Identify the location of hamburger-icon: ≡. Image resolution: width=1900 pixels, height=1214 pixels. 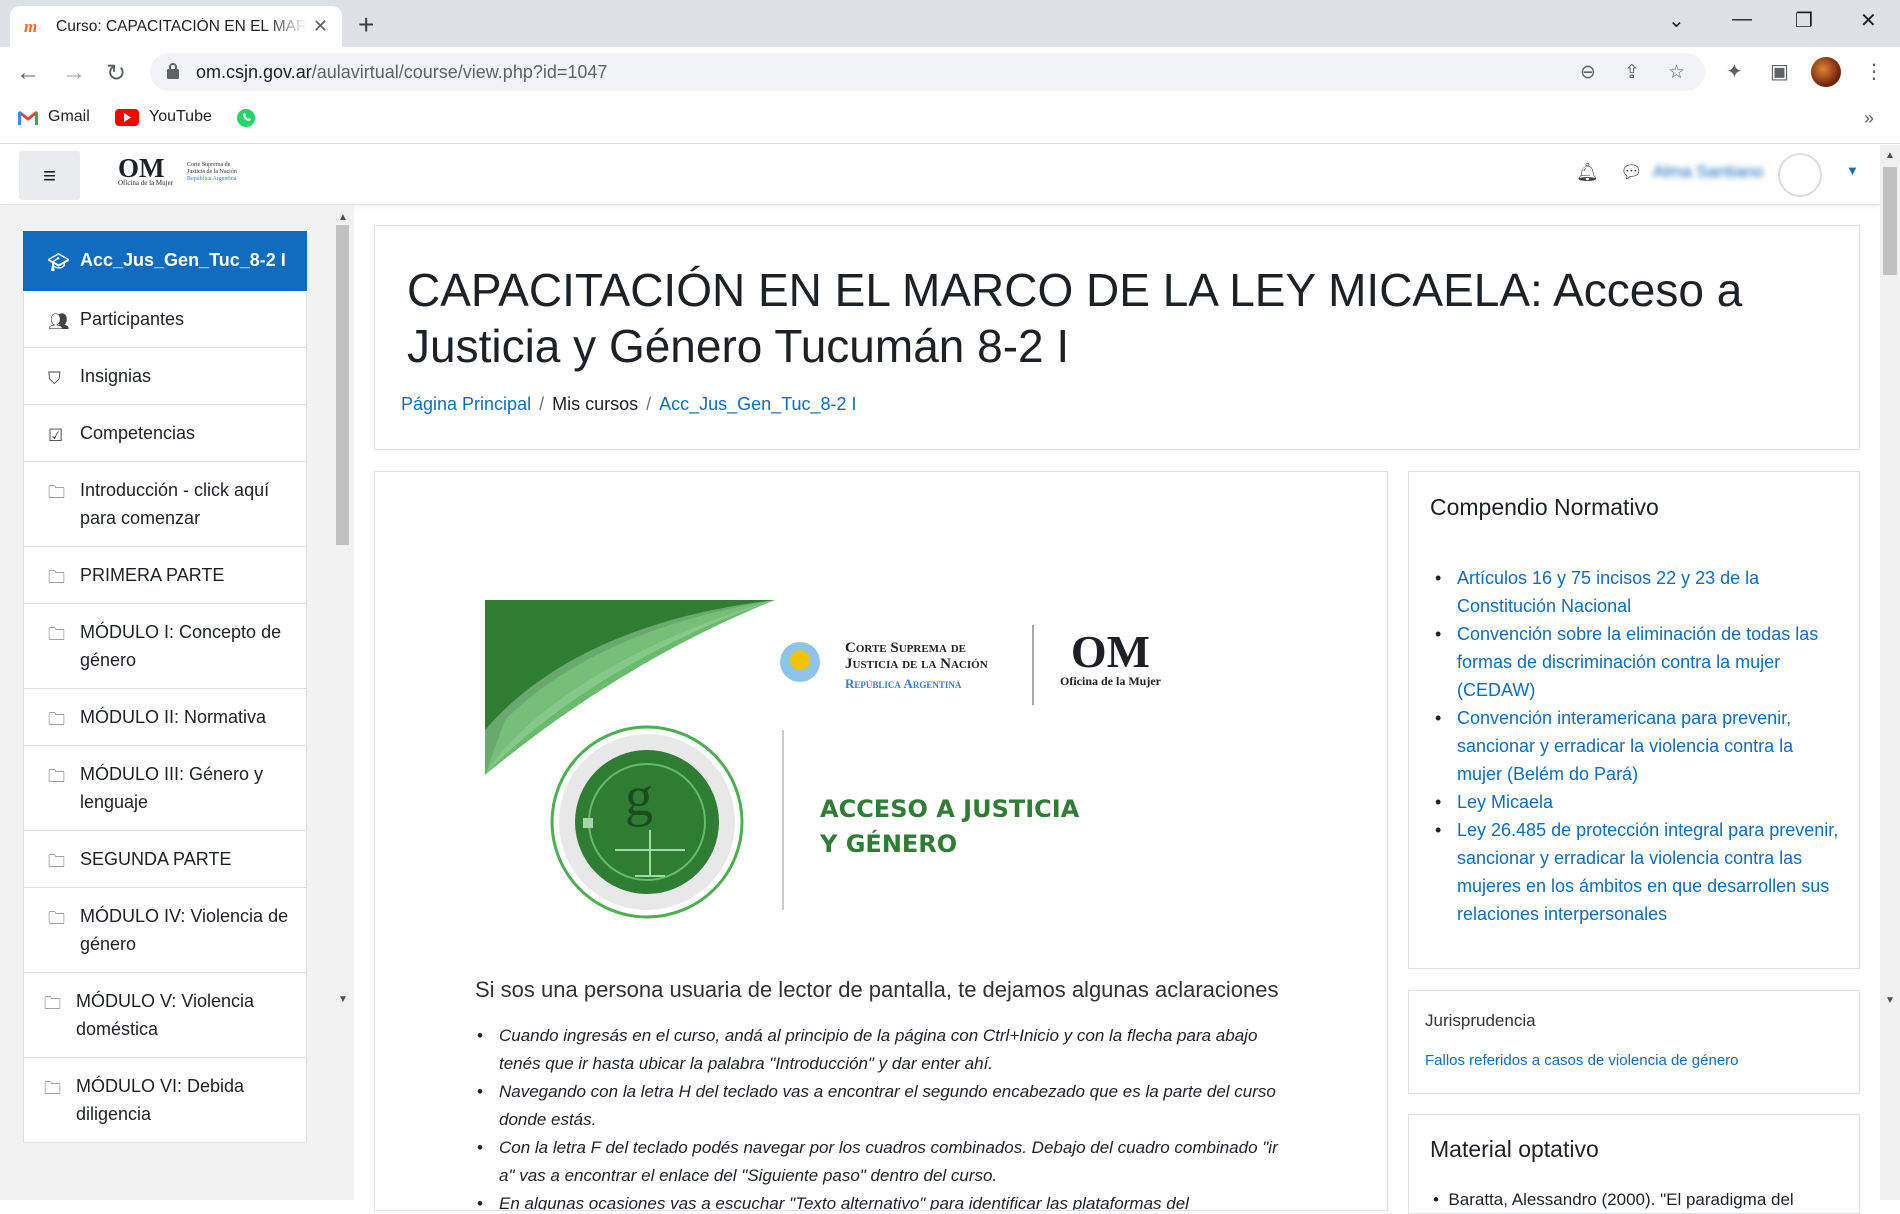
(49, 175).